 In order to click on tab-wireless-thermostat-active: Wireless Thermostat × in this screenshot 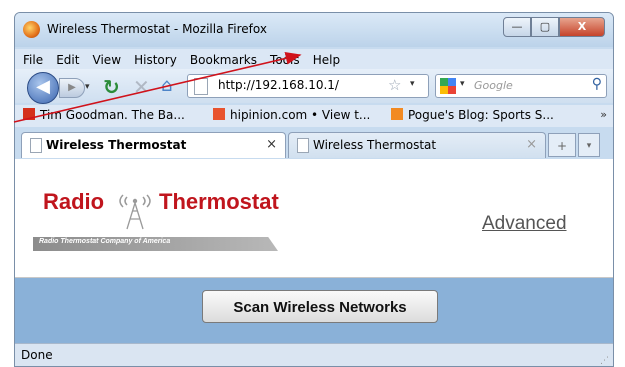, I will do `click(153, 145)`.